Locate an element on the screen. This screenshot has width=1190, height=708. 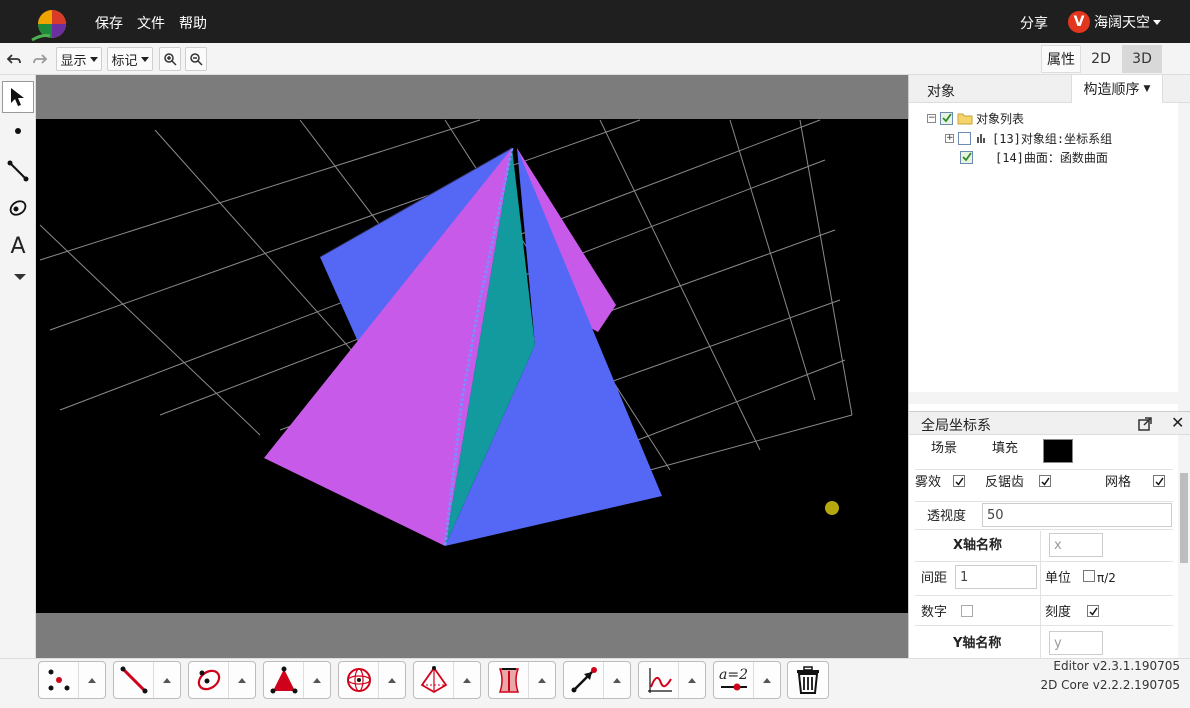
select-tool-button is located at coordinates (18, 97).